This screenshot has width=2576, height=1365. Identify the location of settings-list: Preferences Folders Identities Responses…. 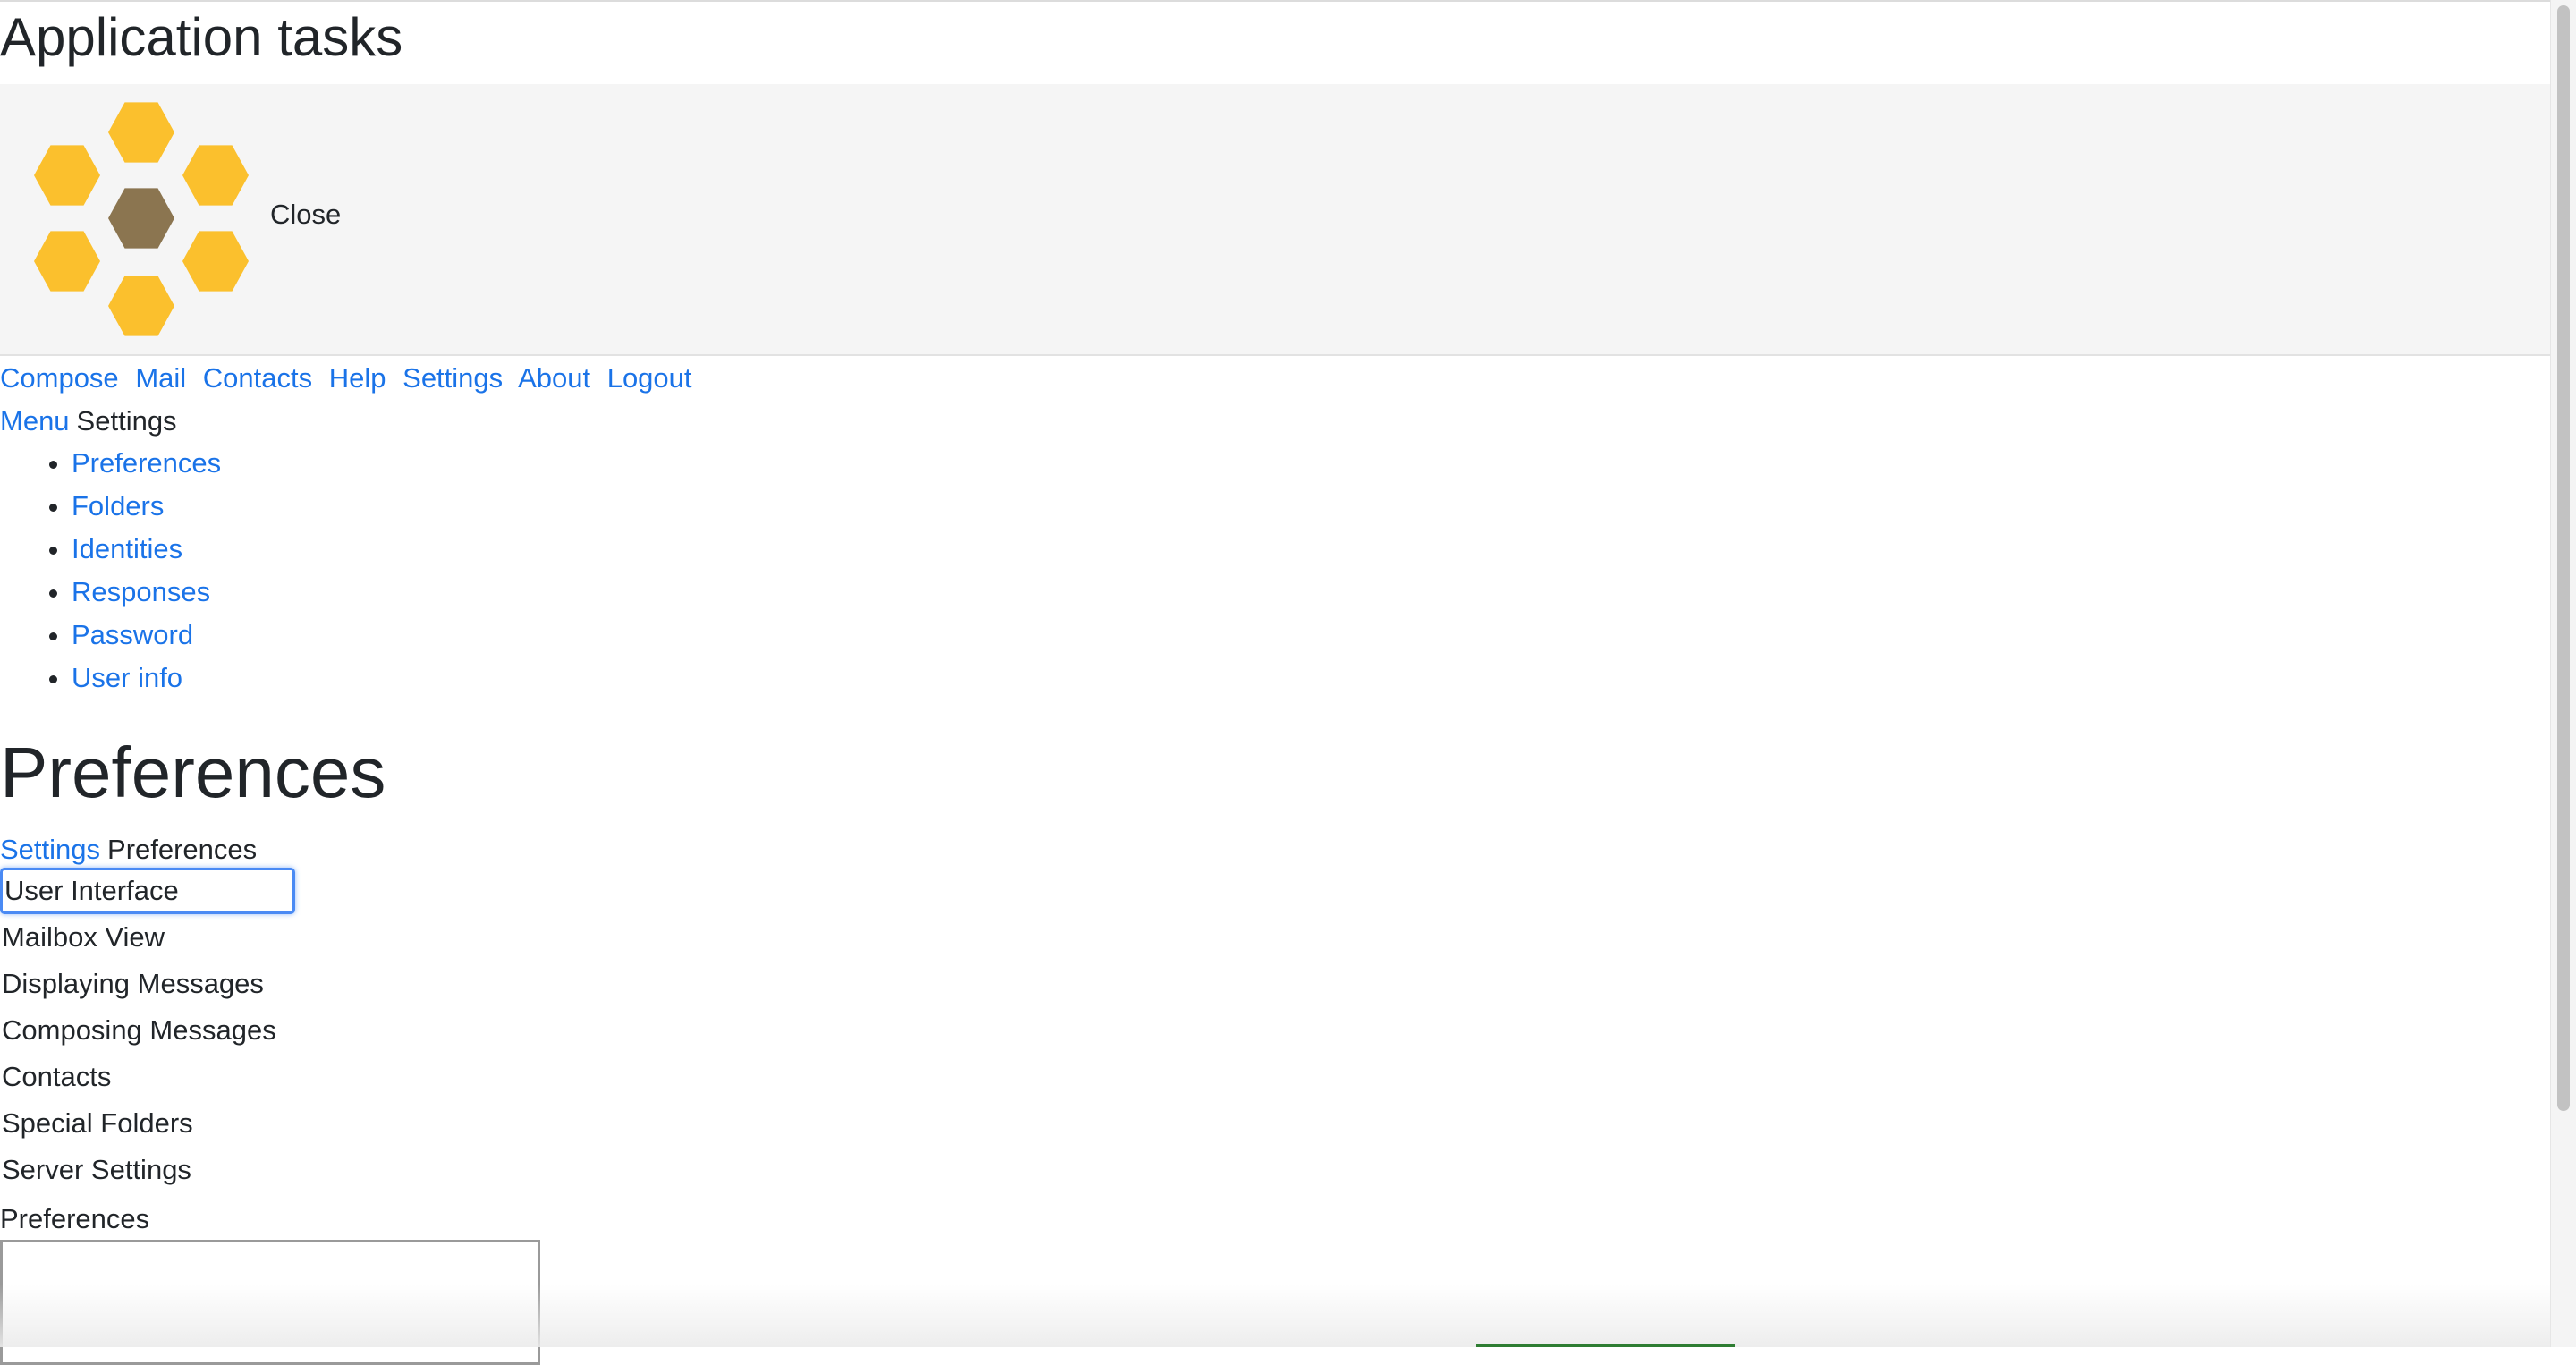
(110, 570).